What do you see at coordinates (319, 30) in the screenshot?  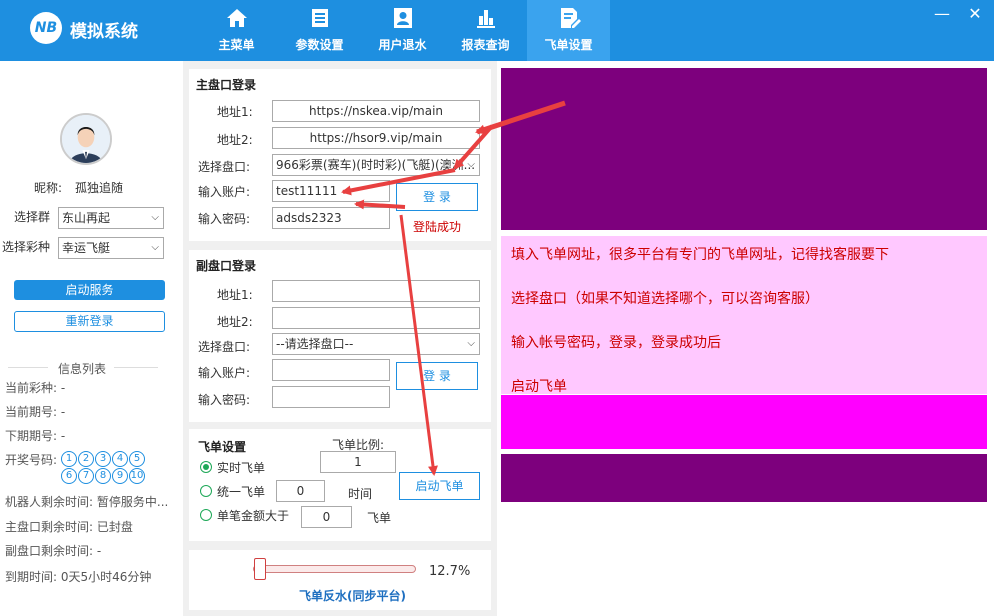 I see `nav-tab-parameters: 参数设置` at bounding box center [319, 30].